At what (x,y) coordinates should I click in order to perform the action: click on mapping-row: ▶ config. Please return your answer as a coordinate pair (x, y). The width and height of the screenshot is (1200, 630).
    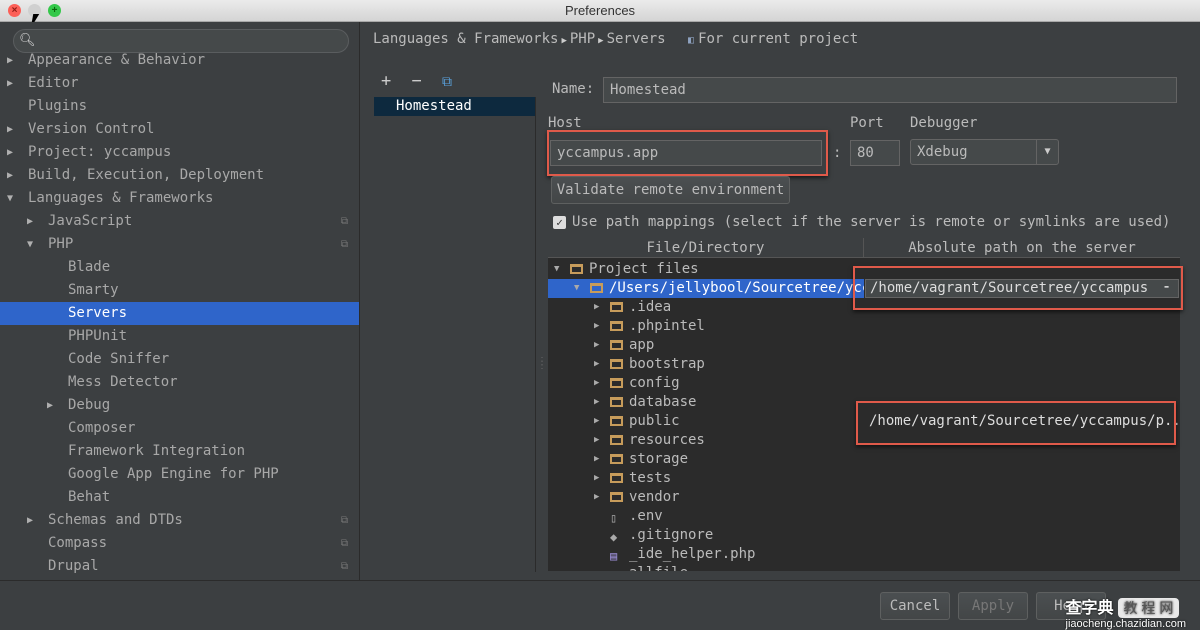
    Looking at the image, I should click on (864, 383).